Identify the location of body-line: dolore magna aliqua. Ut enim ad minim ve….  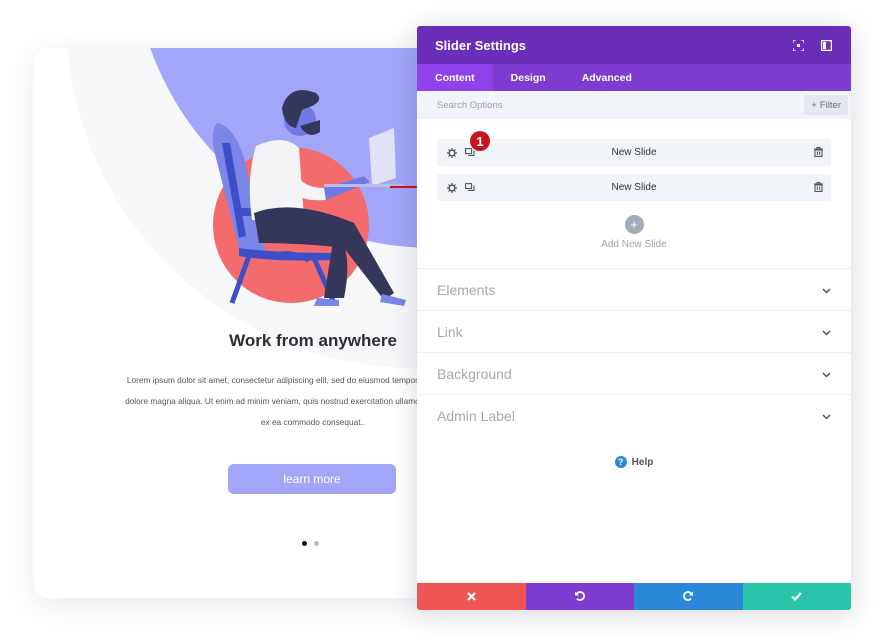
(279, 401).